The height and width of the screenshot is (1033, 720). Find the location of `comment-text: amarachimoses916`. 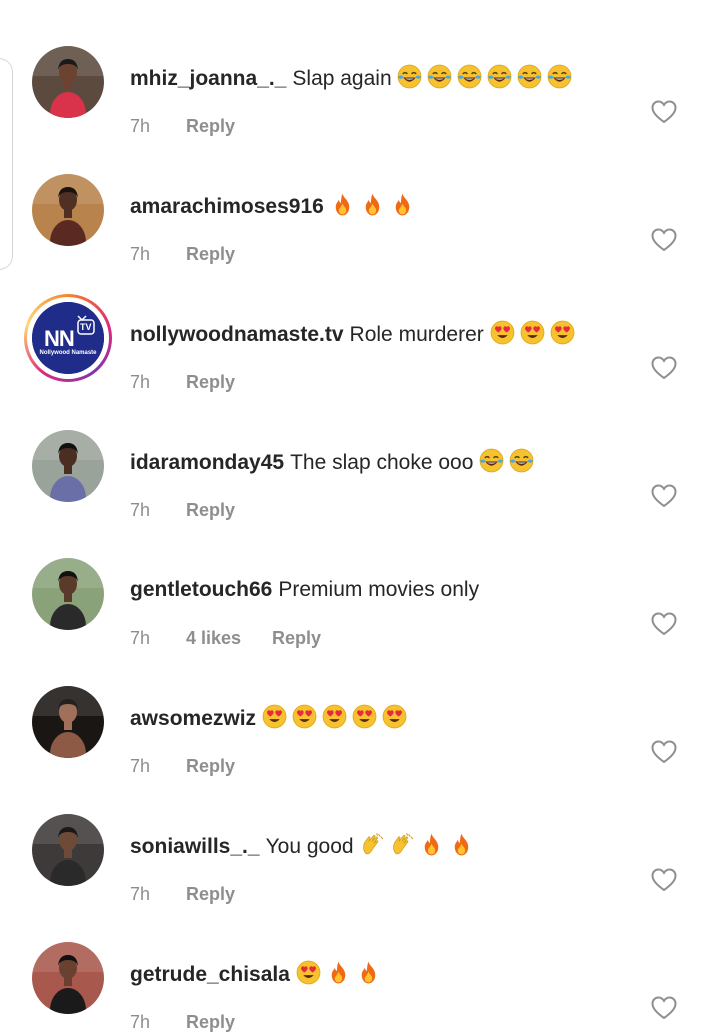

comment-text: amarachimoses916 is located at coordinates (380, 206).